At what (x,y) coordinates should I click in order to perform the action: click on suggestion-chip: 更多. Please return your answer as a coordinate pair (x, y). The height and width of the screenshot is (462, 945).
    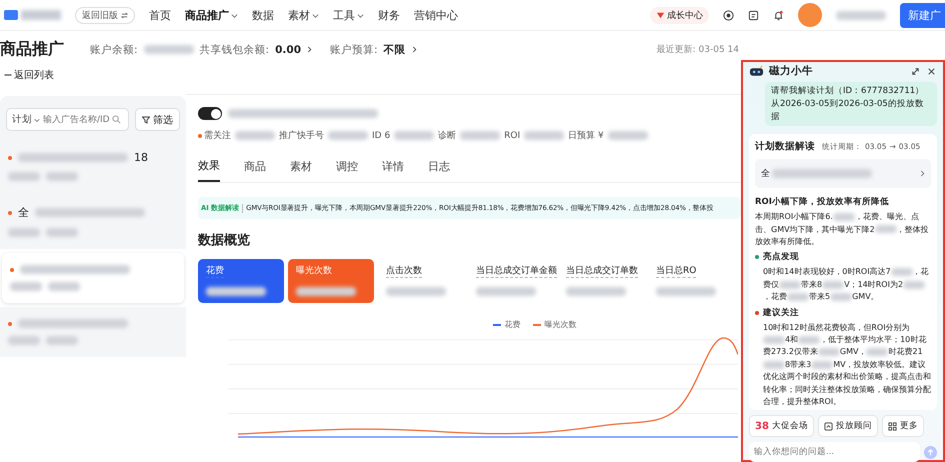
    Looking at the image, I should click on (903, 426).